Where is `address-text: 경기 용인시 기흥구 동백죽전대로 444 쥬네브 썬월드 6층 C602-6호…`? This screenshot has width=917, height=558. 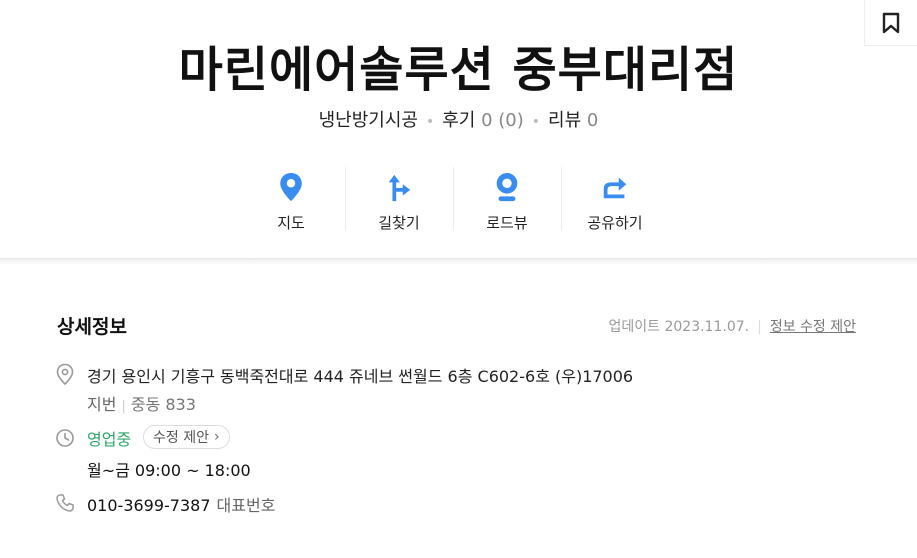 address-text: 경기 용인시 기흥구 동백죽전대로 444 쥬네브 썬월드 6층 C602-6호… is located at coordinates (360, 376).